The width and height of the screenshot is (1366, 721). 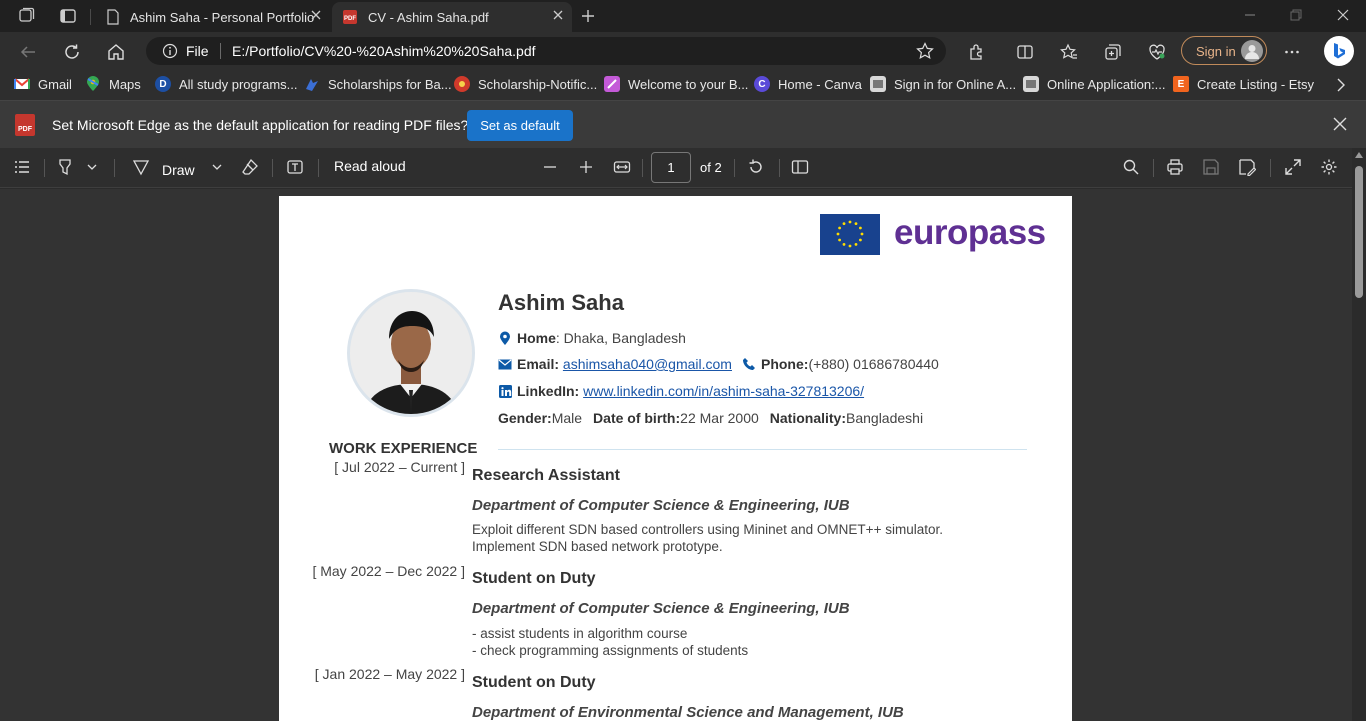 I want to click on cv-name: Ashim Saha, so click(x=561, y=302).